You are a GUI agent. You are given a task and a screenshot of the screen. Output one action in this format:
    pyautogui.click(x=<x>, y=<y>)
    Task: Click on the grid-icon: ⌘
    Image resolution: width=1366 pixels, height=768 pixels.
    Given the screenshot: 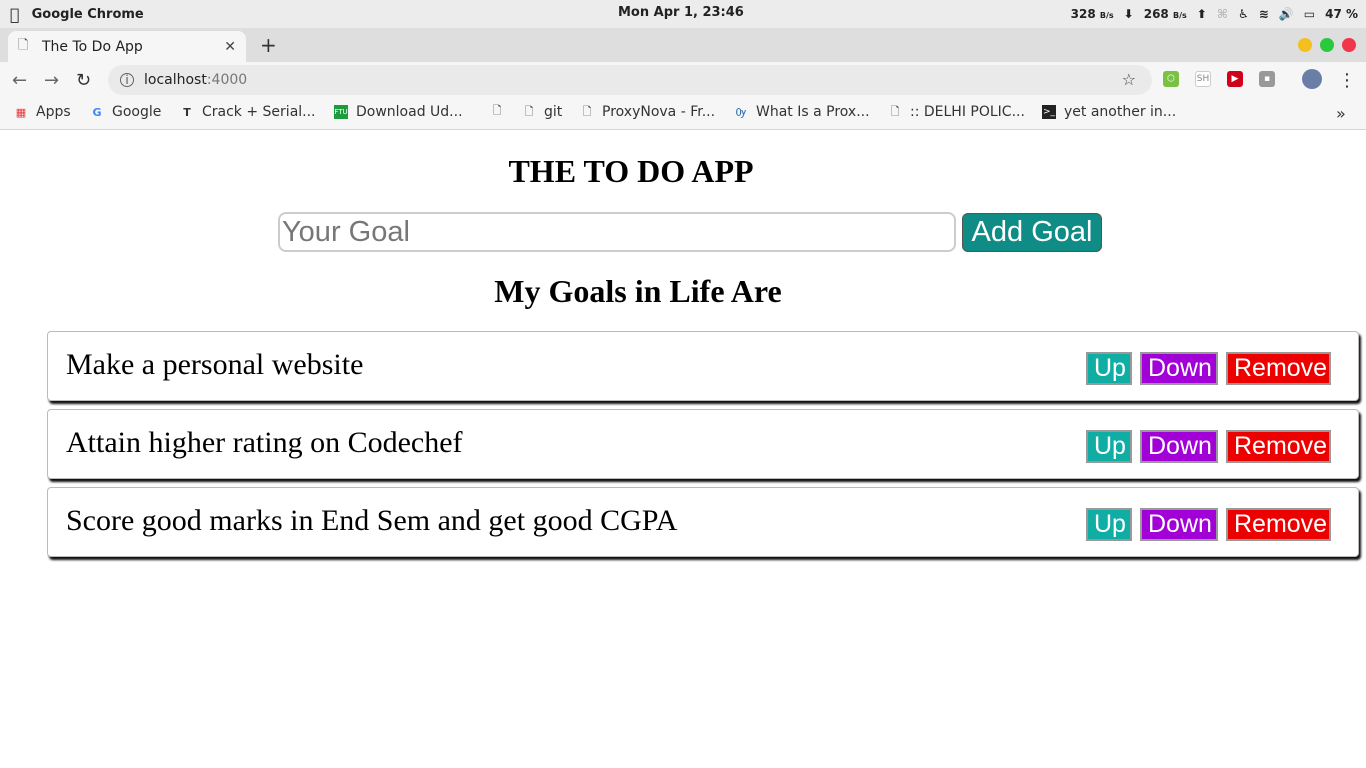 What is the action you would take?
    pyautogui.click(x=1222, y=14)
    